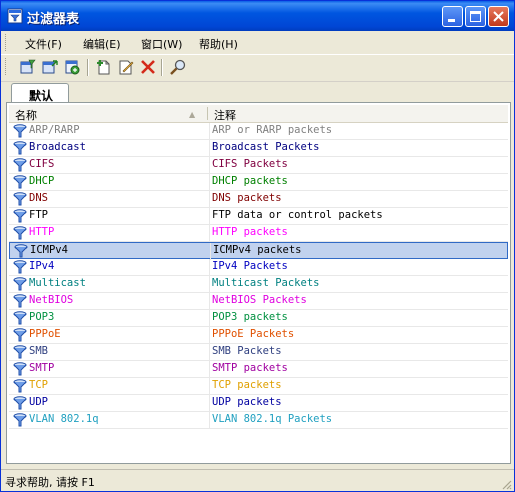 This screenshot has width=515, height=492. What do you see at coordinates (506, 484) in the screenshot?
I see `resize-grip-icon` at bounding box center [506, 484].